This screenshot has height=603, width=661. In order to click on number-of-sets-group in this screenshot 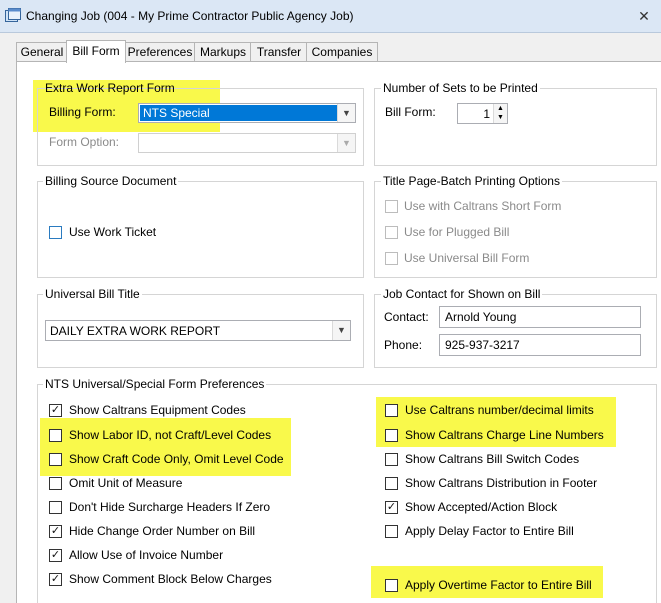, I will do `click(515, 127)`.